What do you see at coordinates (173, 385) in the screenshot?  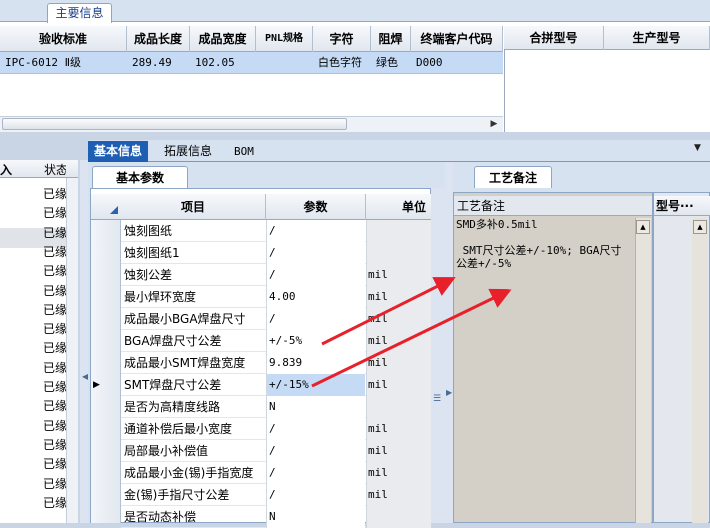 I see `cell-item: SMT焊盘尺寸公差` at bounding box center [173, 385].